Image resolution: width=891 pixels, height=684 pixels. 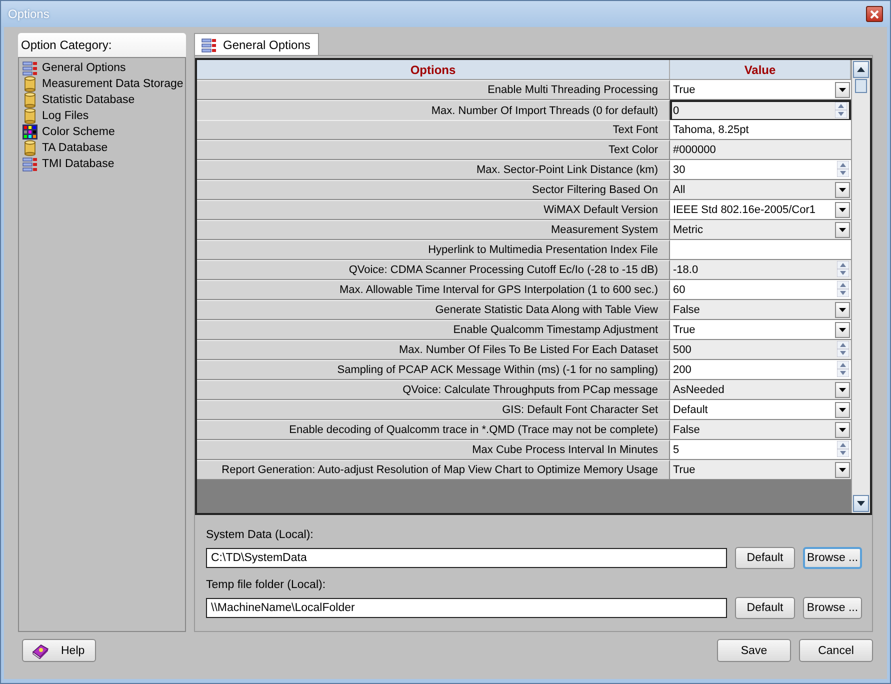 What do you see at coordinates (59, 650) in the screenshot?
I see `help-button: Help` at bounding box center [59, 650].